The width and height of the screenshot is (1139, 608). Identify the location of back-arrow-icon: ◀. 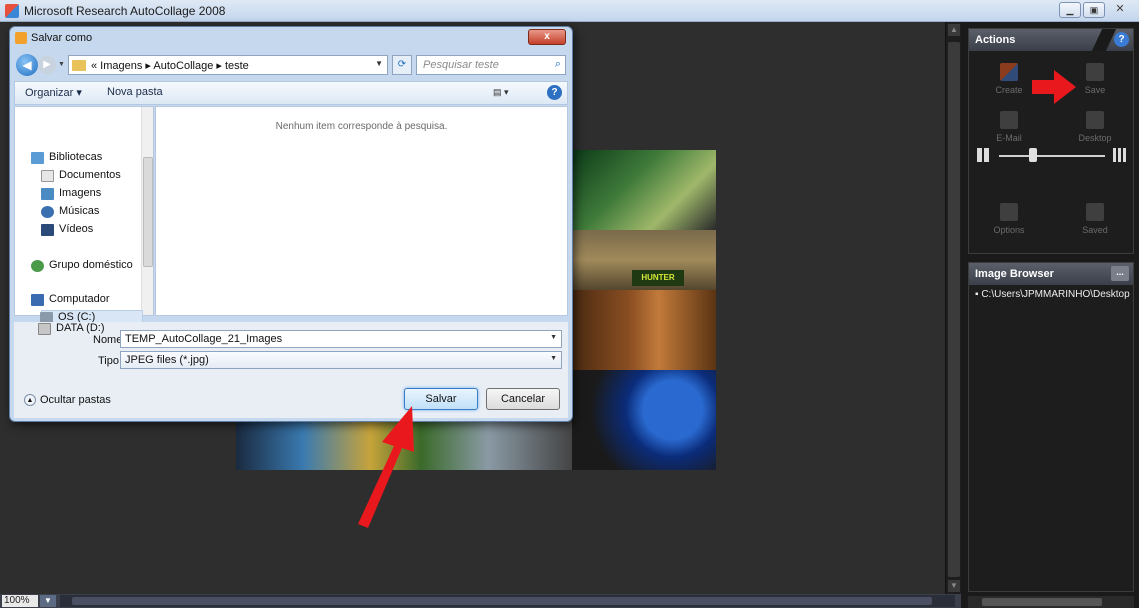
(27, 65).